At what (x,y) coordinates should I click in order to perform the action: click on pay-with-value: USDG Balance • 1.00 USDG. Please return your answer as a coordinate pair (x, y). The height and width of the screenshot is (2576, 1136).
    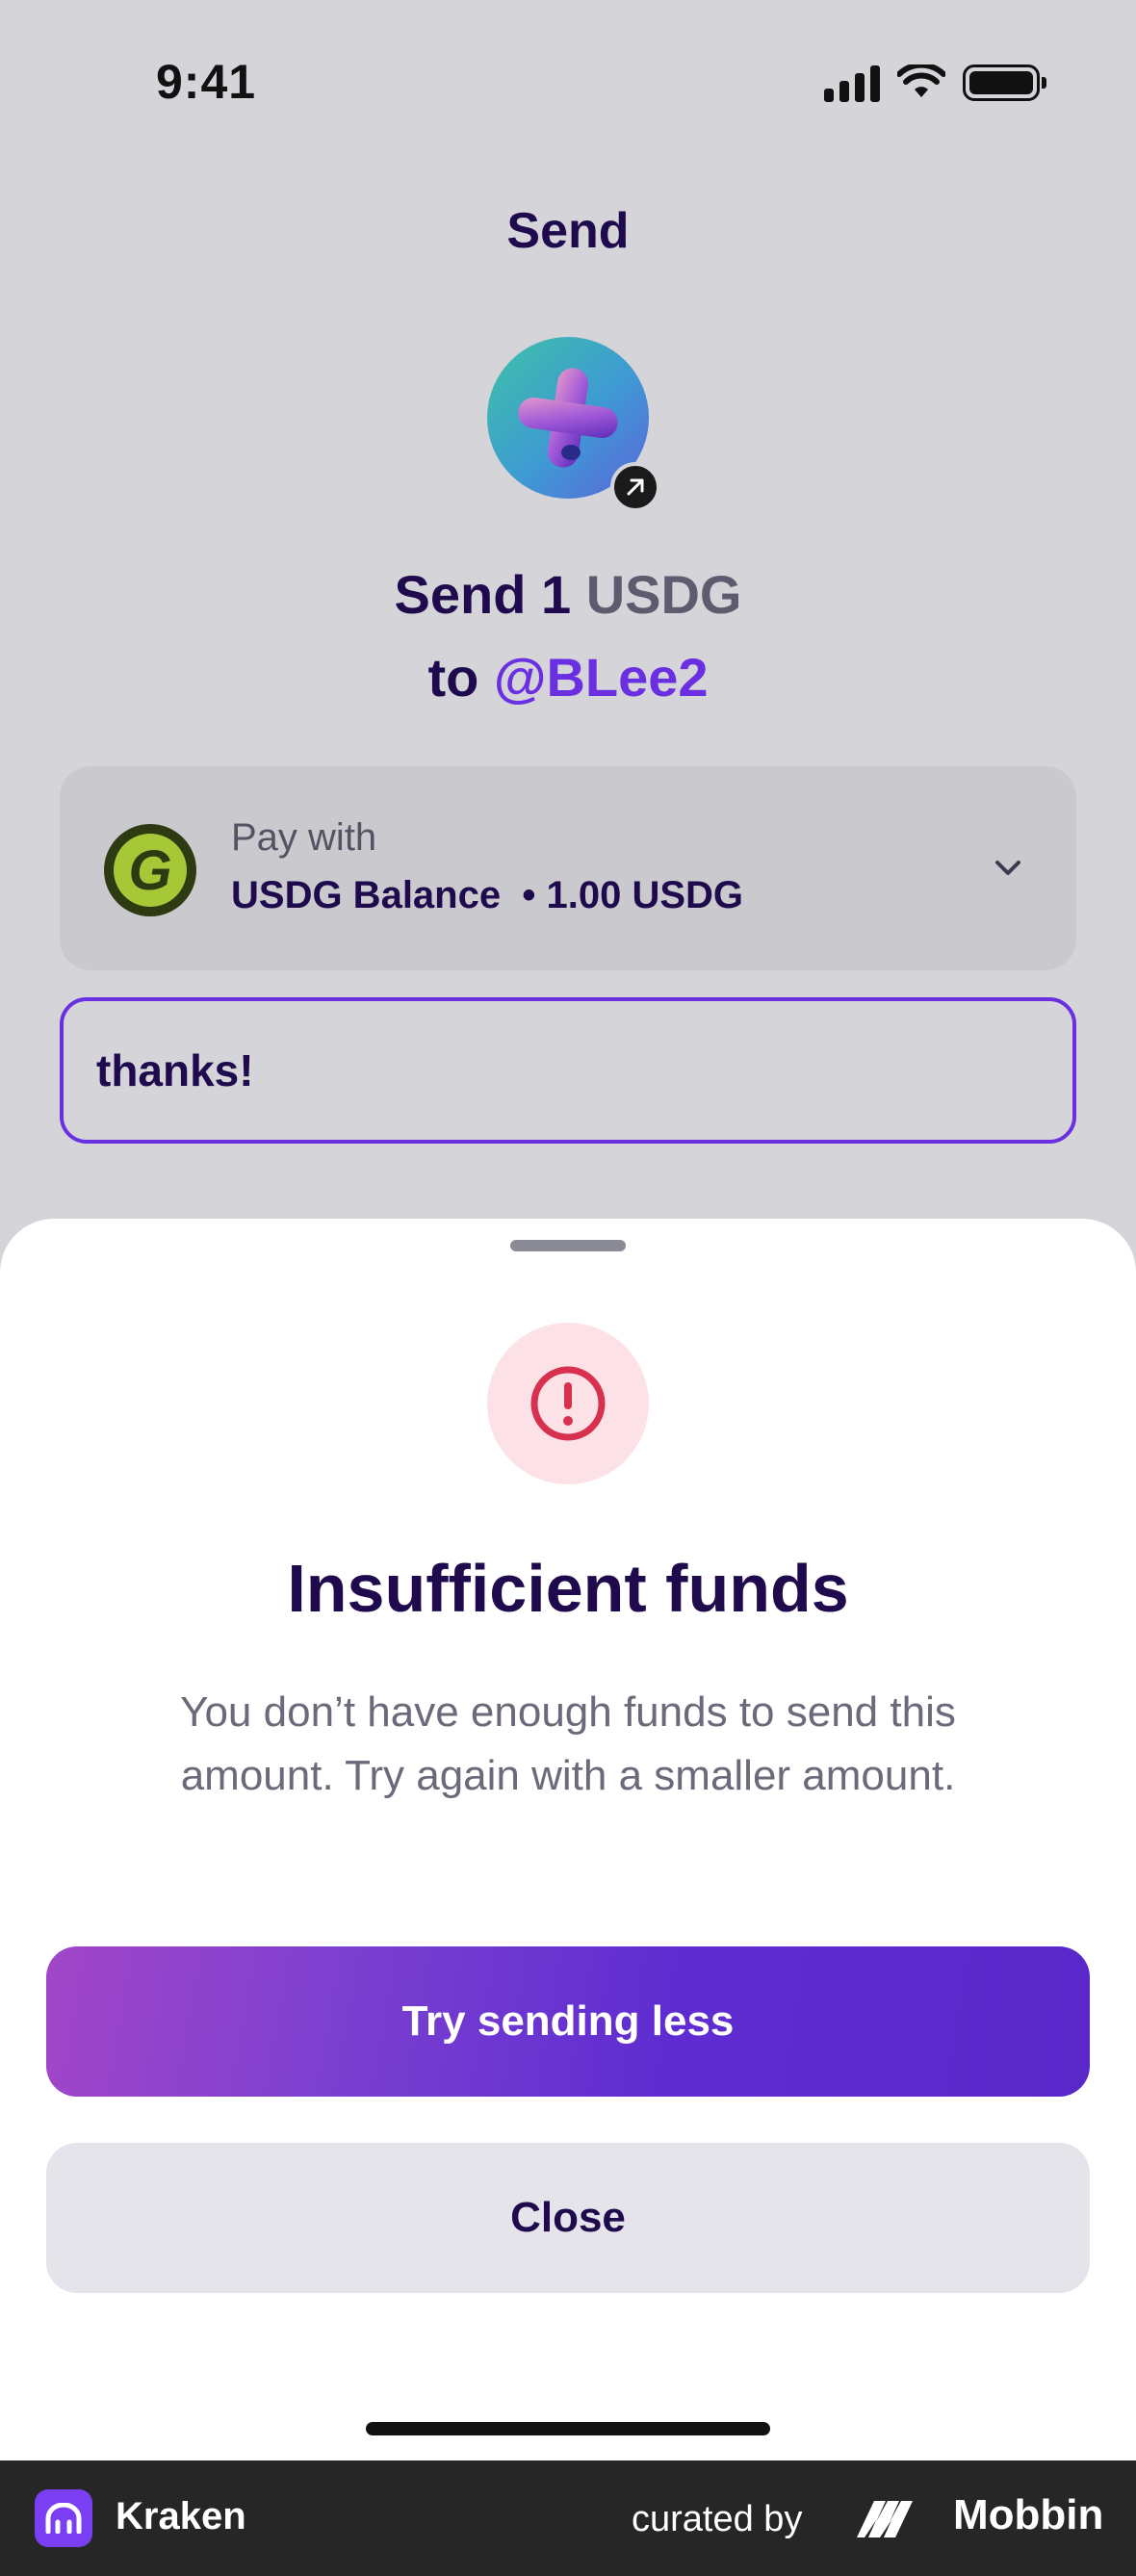
    Looking at the image, I should click on (487, 896).